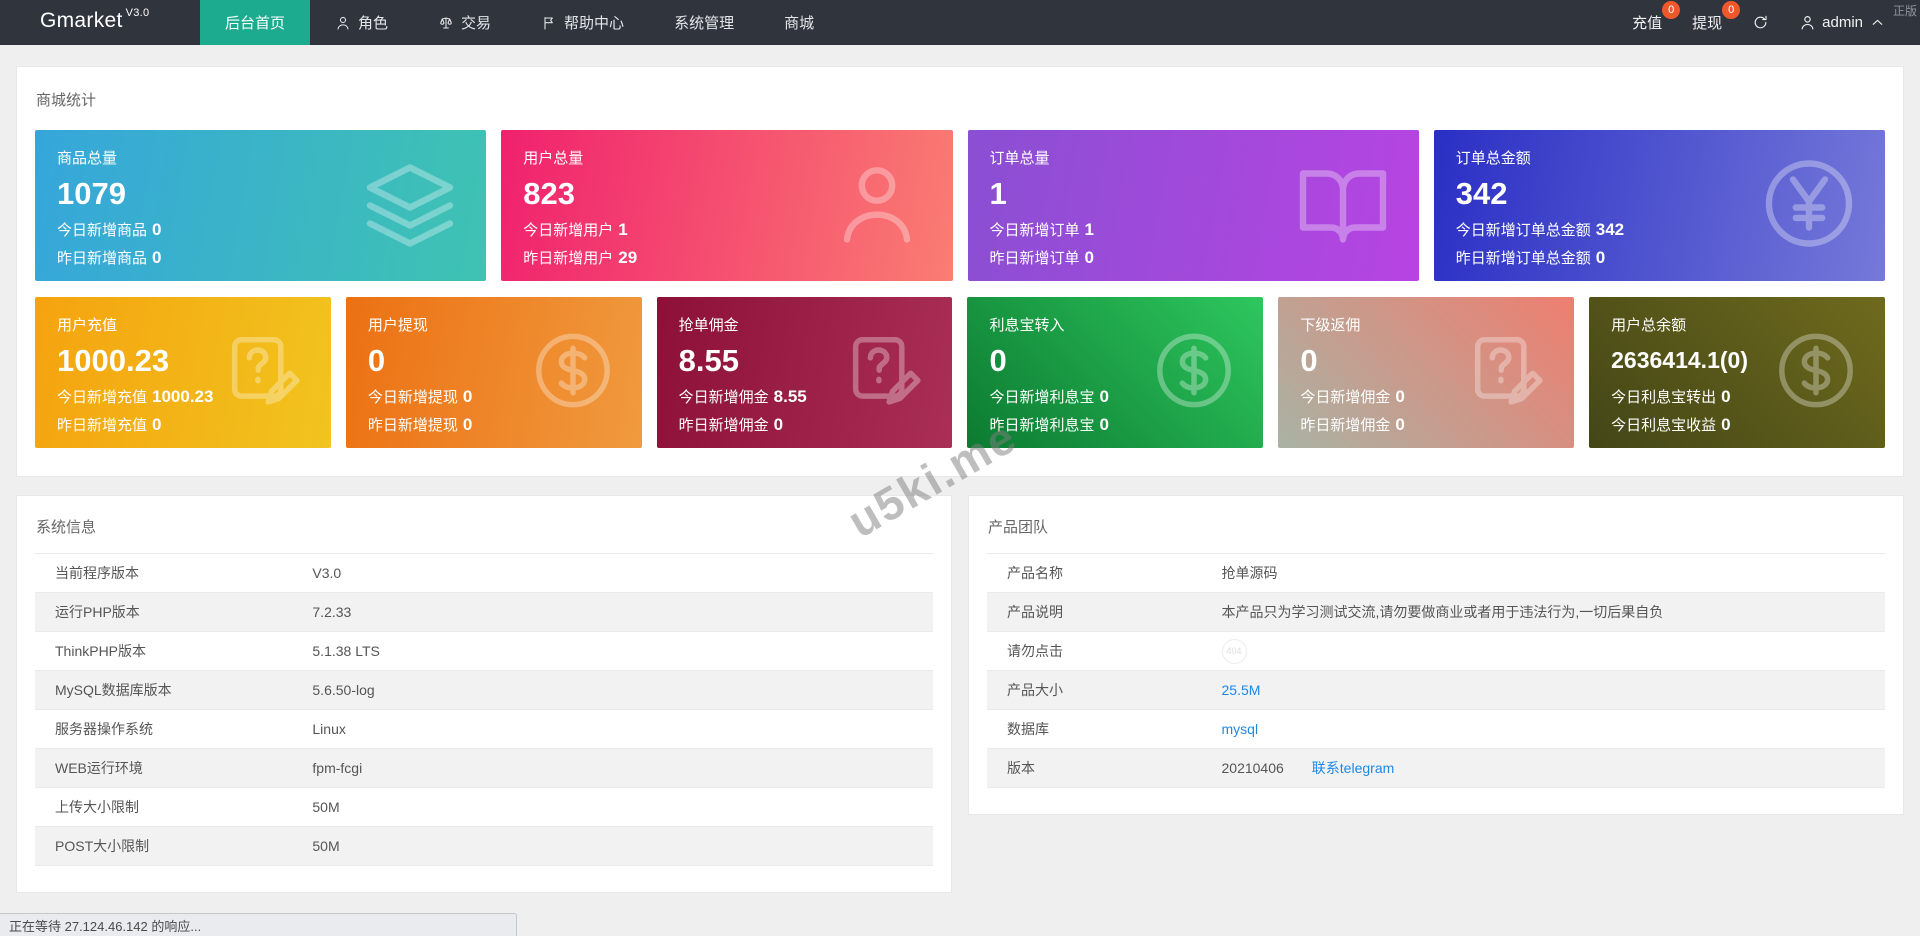 This screenshot has height=936, width=1920. What do you see at coordinates (484, 846) in the screenshot?
I see `table-row: POST大小限制 50M` at bounding box center [484, 846].